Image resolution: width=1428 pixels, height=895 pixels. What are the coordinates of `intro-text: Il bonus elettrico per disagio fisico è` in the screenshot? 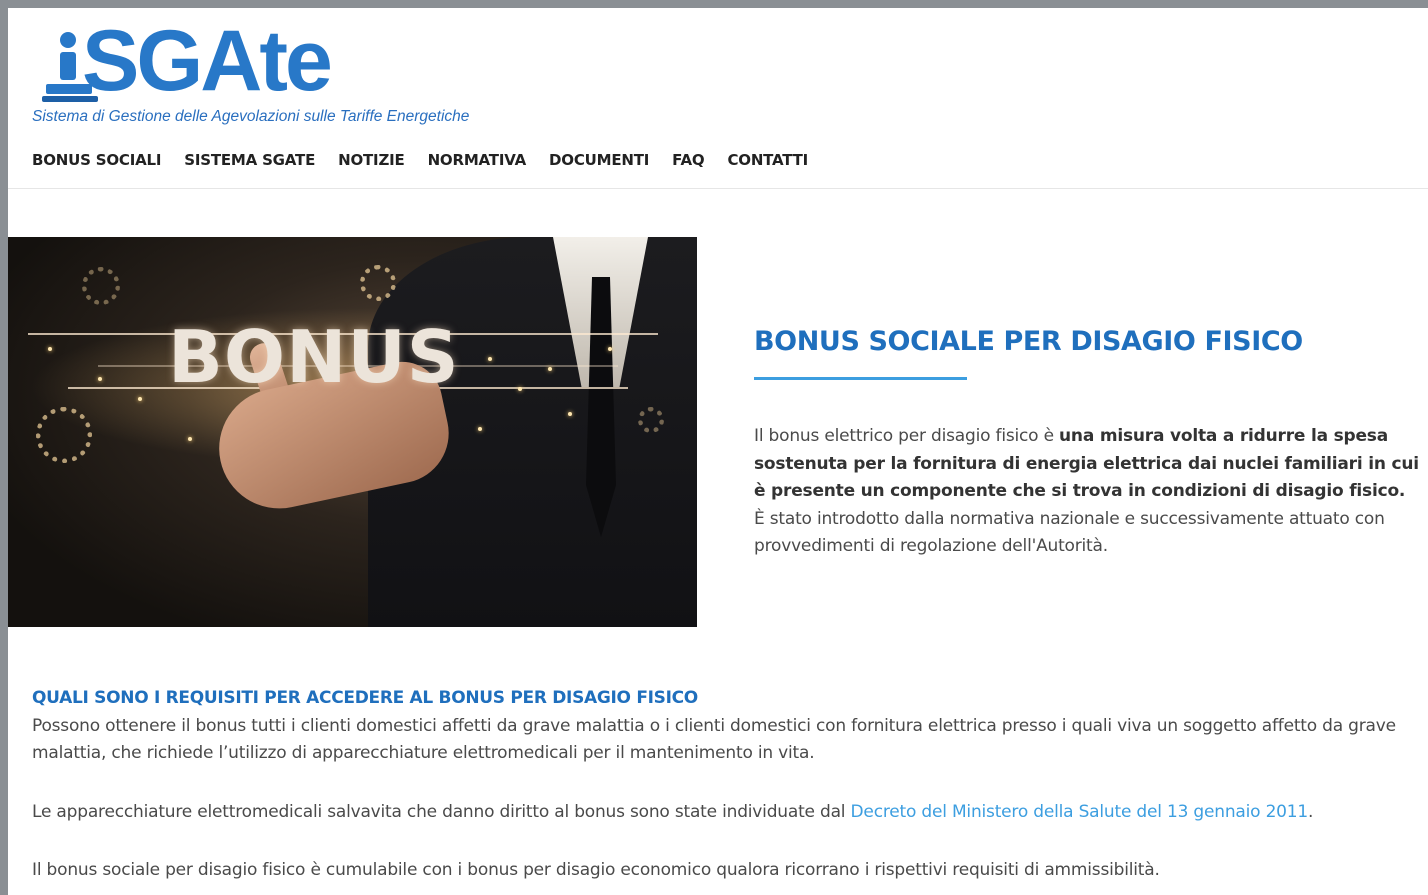 It's located at (907, 436).